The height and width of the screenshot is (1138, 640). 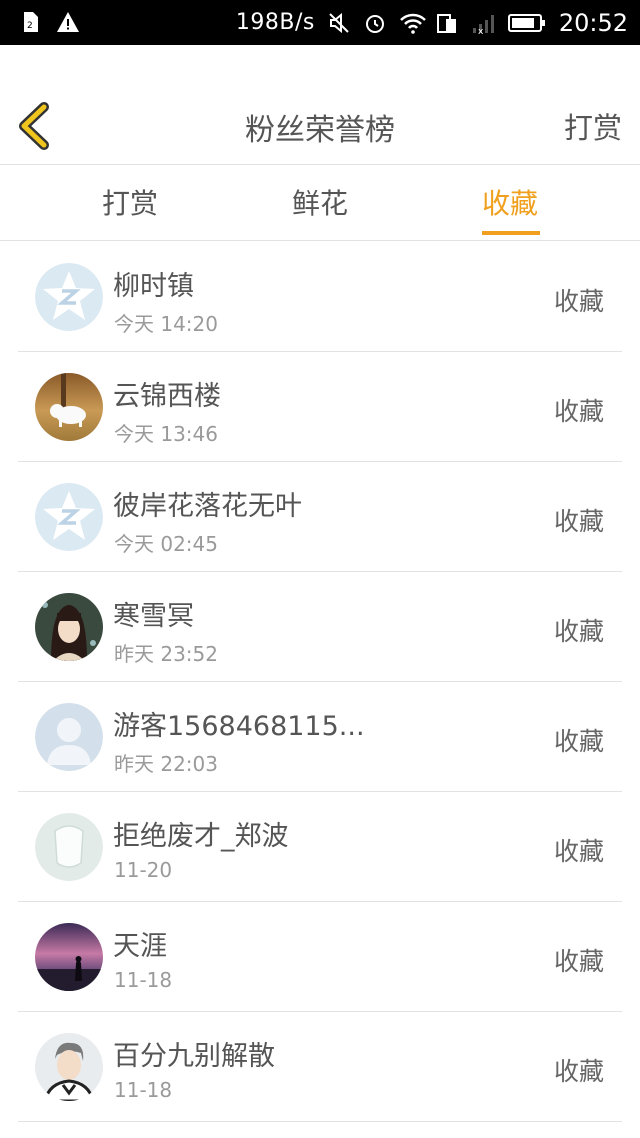 I want to click on fan-time: 今天 14:20, so click(x=166, y=324).